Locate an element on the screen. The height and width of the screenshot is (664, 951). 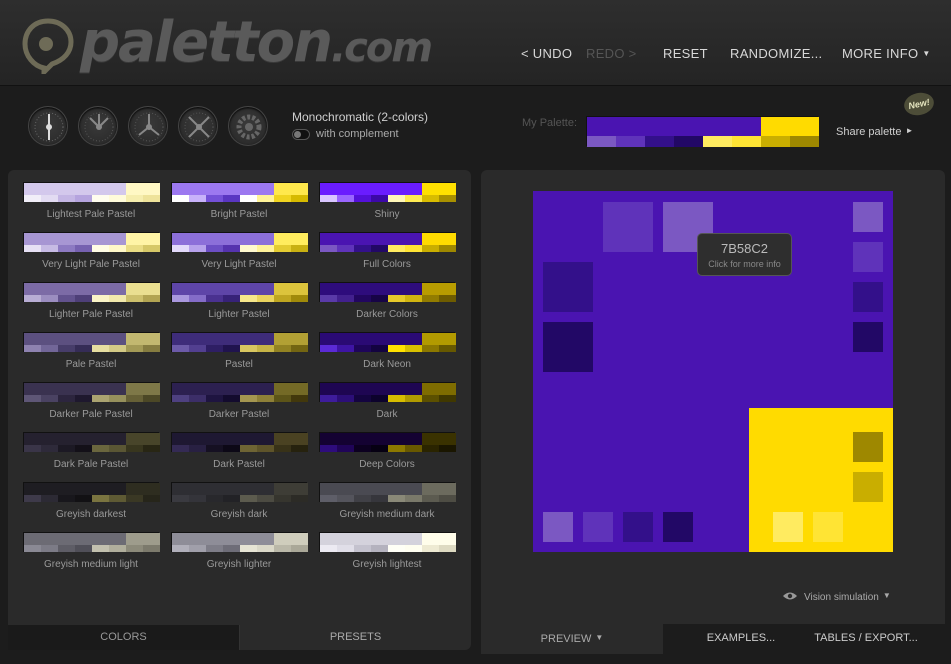
tab-preview: PREVIEW ▼ is located at coordinates (572, 639).